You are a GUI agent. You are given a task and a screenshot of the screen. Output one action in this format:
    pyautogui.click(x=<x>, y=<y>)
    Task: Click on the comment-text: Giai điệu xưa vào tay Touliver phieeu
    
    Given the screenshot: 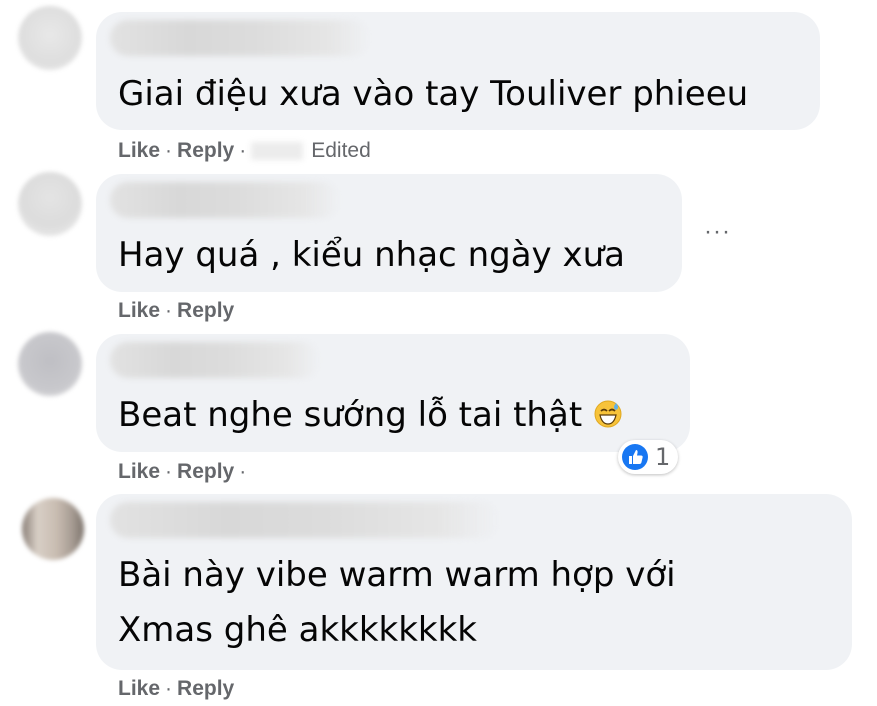 What is the action you would take?
    pyautogui.click(x=433, y=94)
    